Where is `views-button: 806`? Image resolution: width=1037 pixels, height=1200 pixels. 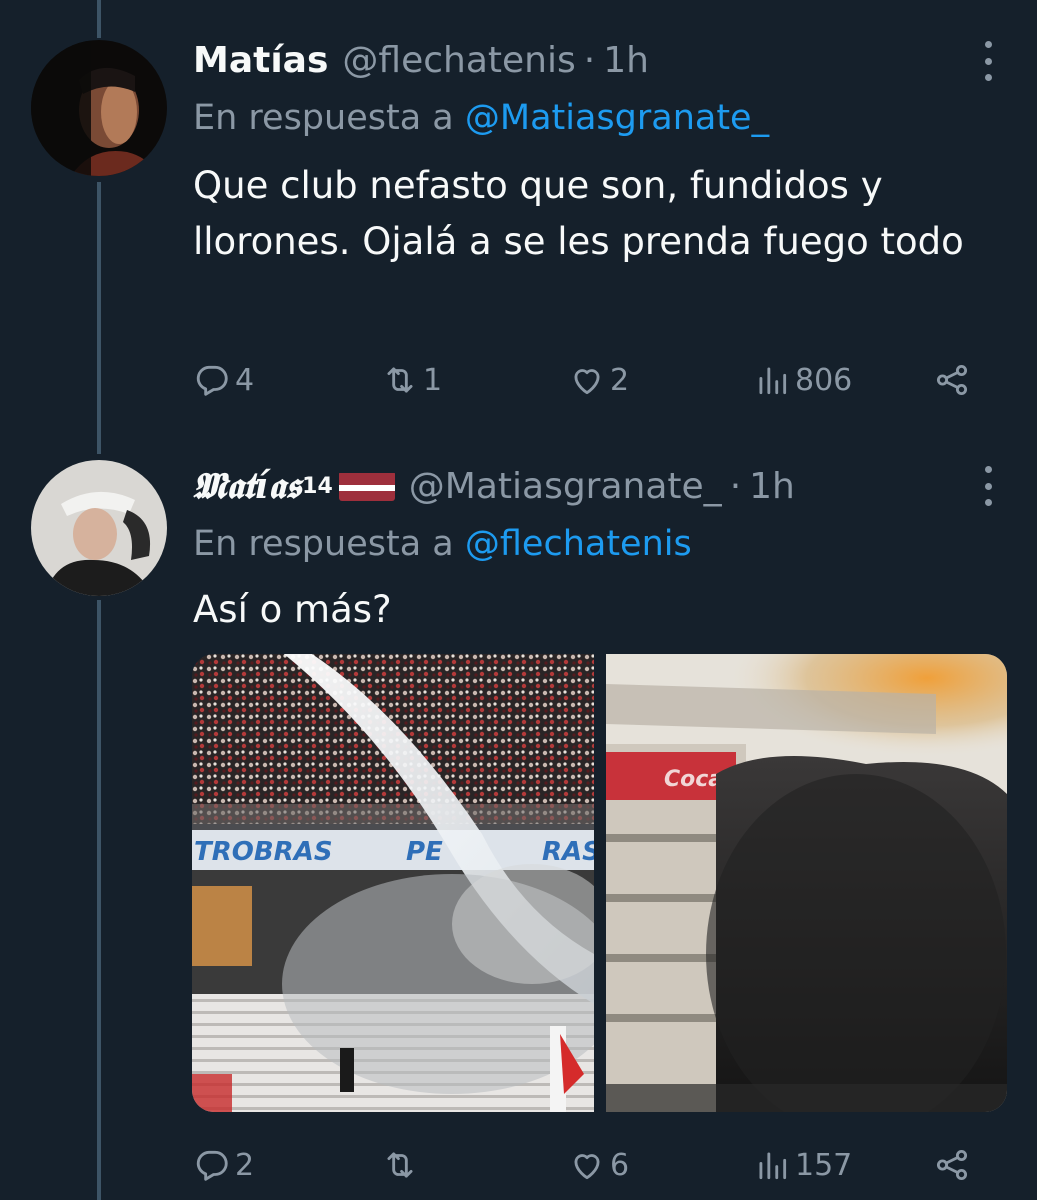
views-button: 806 is located at coordinates (802, 380).